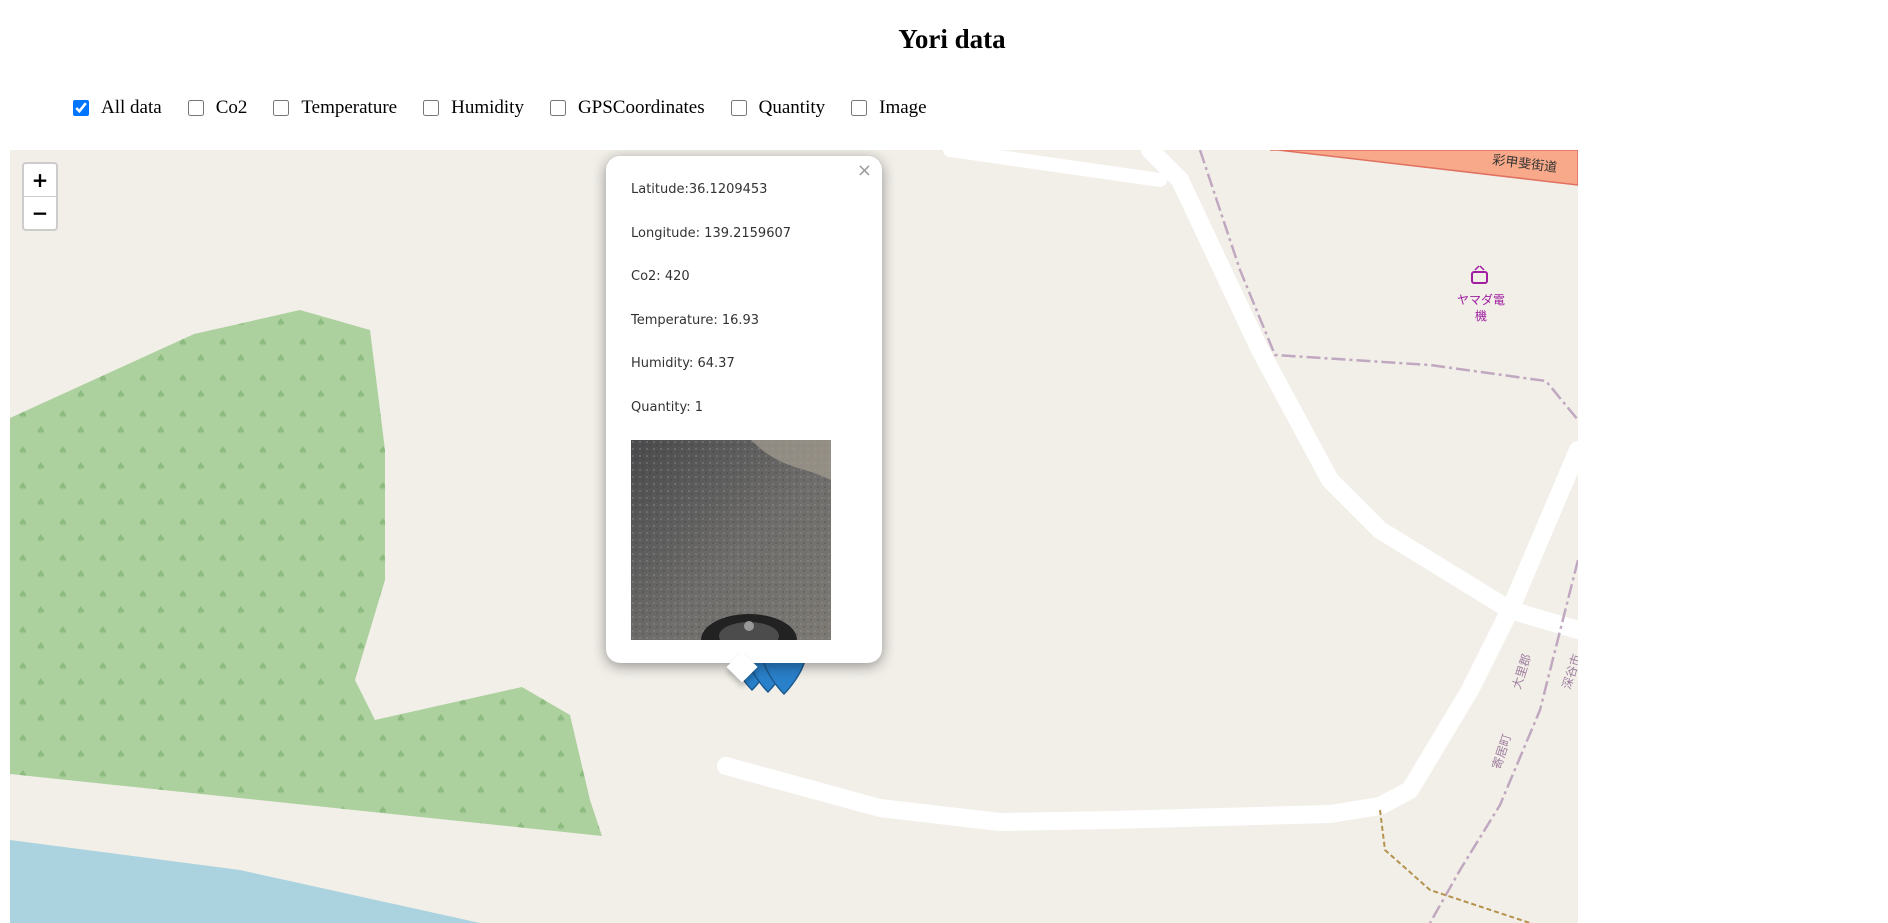 This screenshot has height=923, width=1888. I want to click on filter-label: All data, so click(131, 107).